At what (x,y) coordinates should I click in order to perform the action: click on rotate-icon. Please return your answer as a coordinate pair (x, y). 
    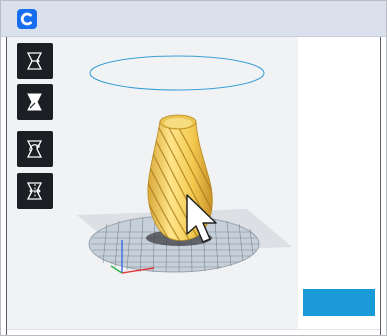
    Looking at the image, I should click on (34, 149).